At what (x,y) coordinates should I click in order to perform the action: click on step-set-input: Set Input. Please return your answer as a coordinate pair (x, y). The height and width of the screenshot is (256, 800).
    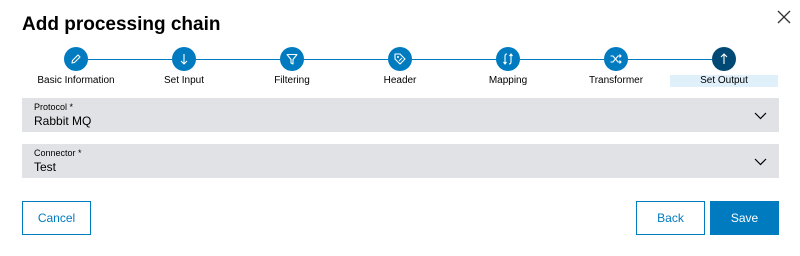
    Looking at the image, I should click on (184, 68).